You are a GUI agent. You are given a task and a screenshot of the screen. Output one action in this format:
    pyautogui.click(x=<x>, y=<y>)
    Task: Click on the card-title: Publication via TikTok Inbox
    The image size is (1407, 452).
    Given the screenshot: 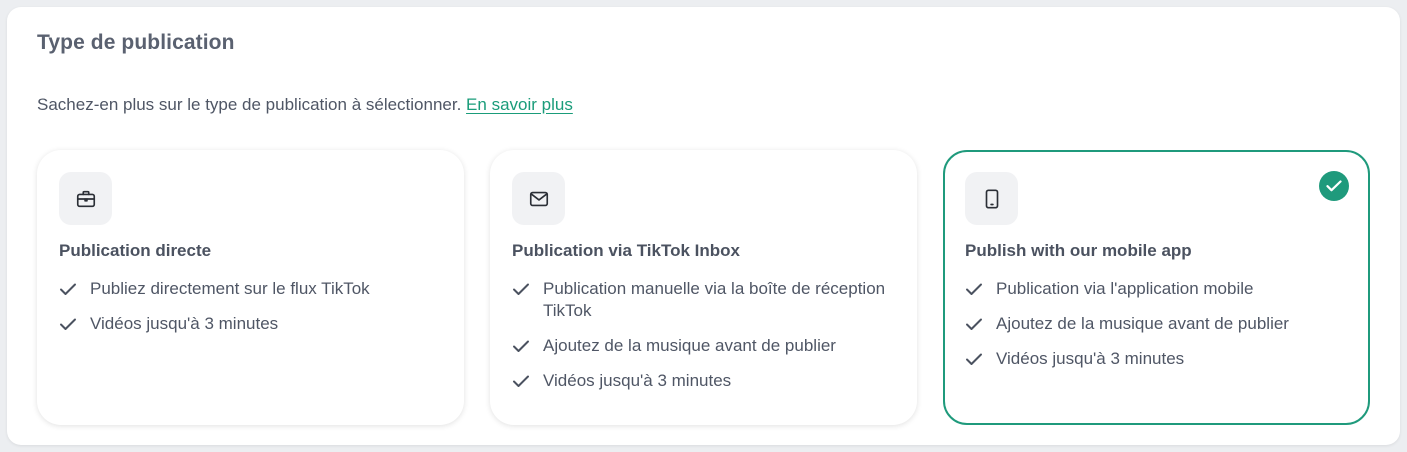 What is the action you would take?
    pyautogui.click(x=626, y=250)
    